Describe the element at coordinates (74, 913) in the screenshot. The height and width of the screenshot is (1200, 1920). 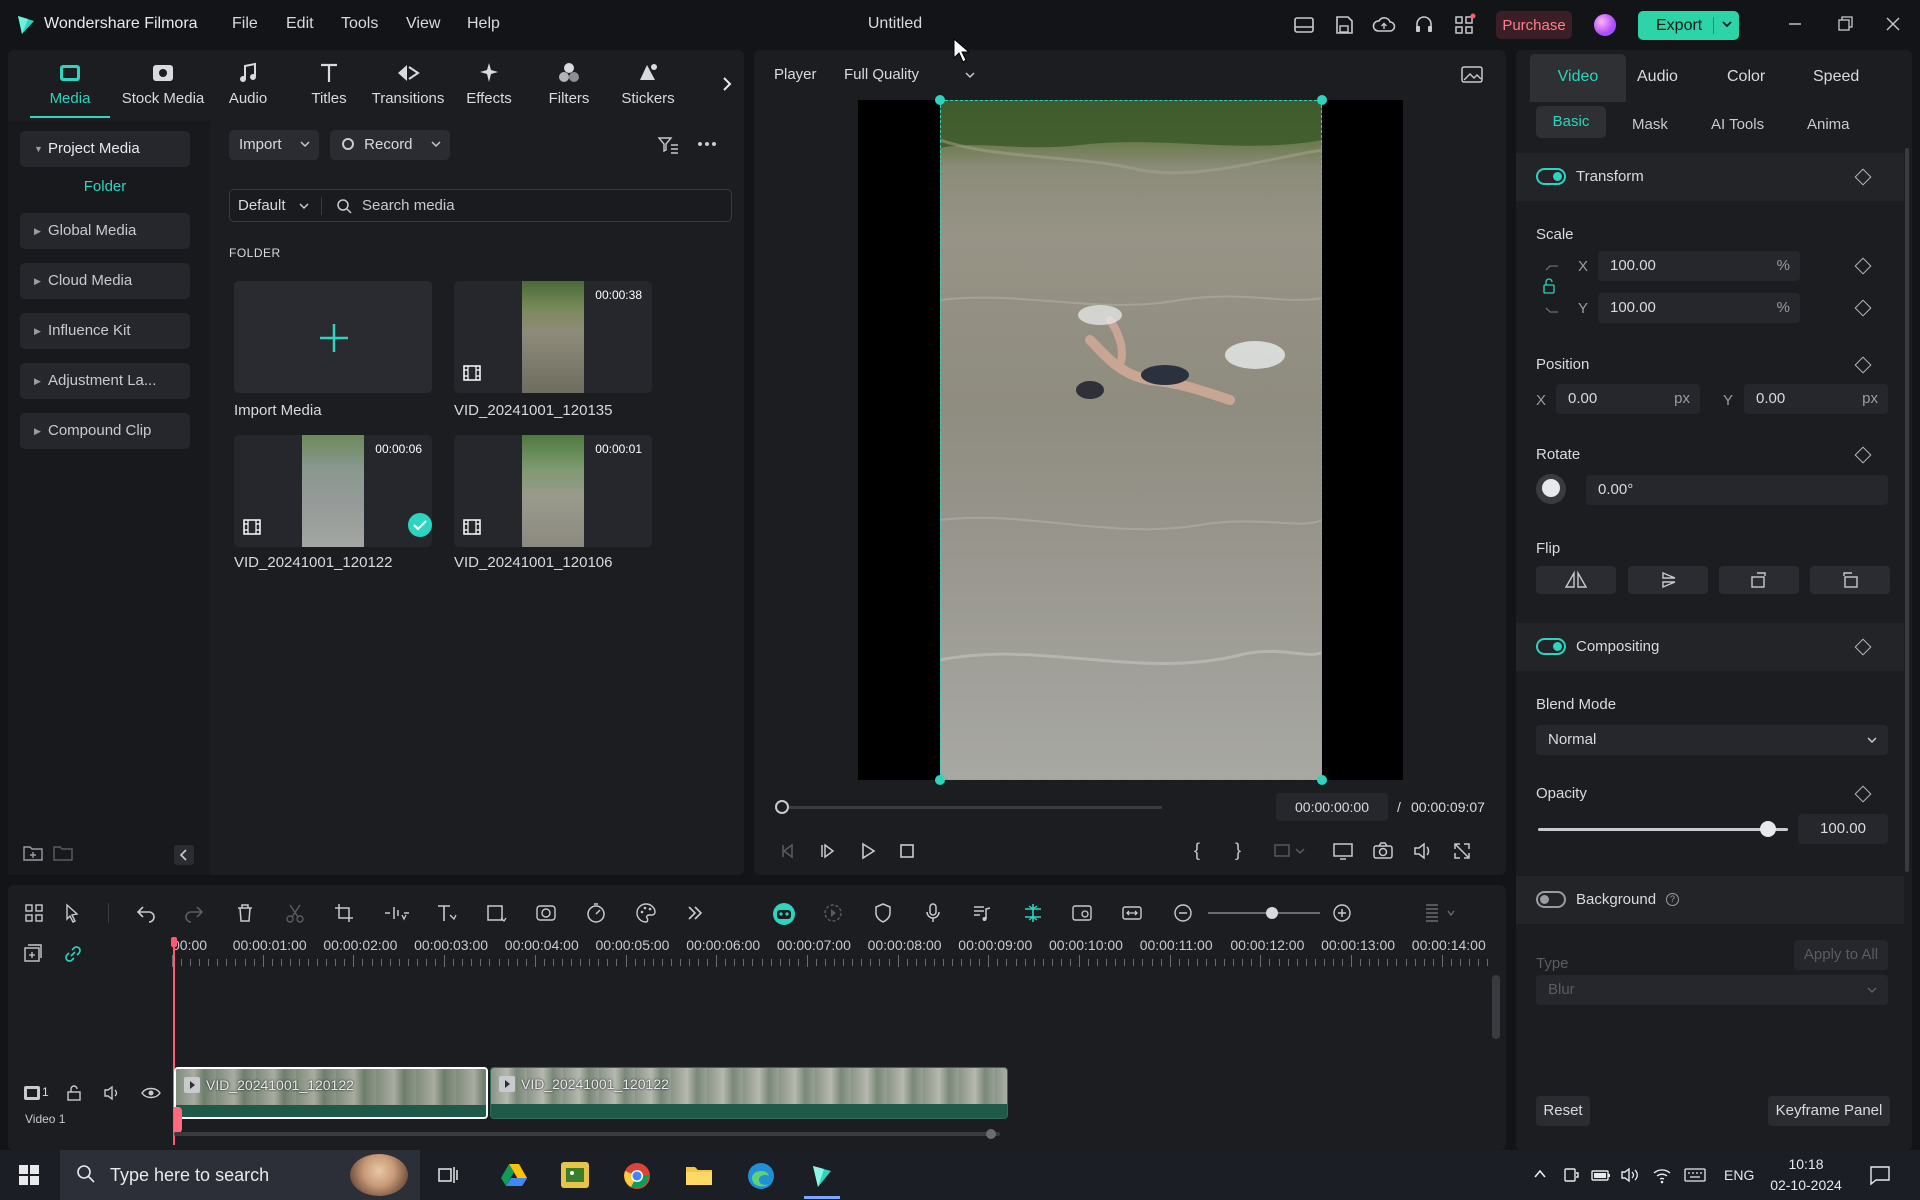
I see `select-tool-icon` at that location.